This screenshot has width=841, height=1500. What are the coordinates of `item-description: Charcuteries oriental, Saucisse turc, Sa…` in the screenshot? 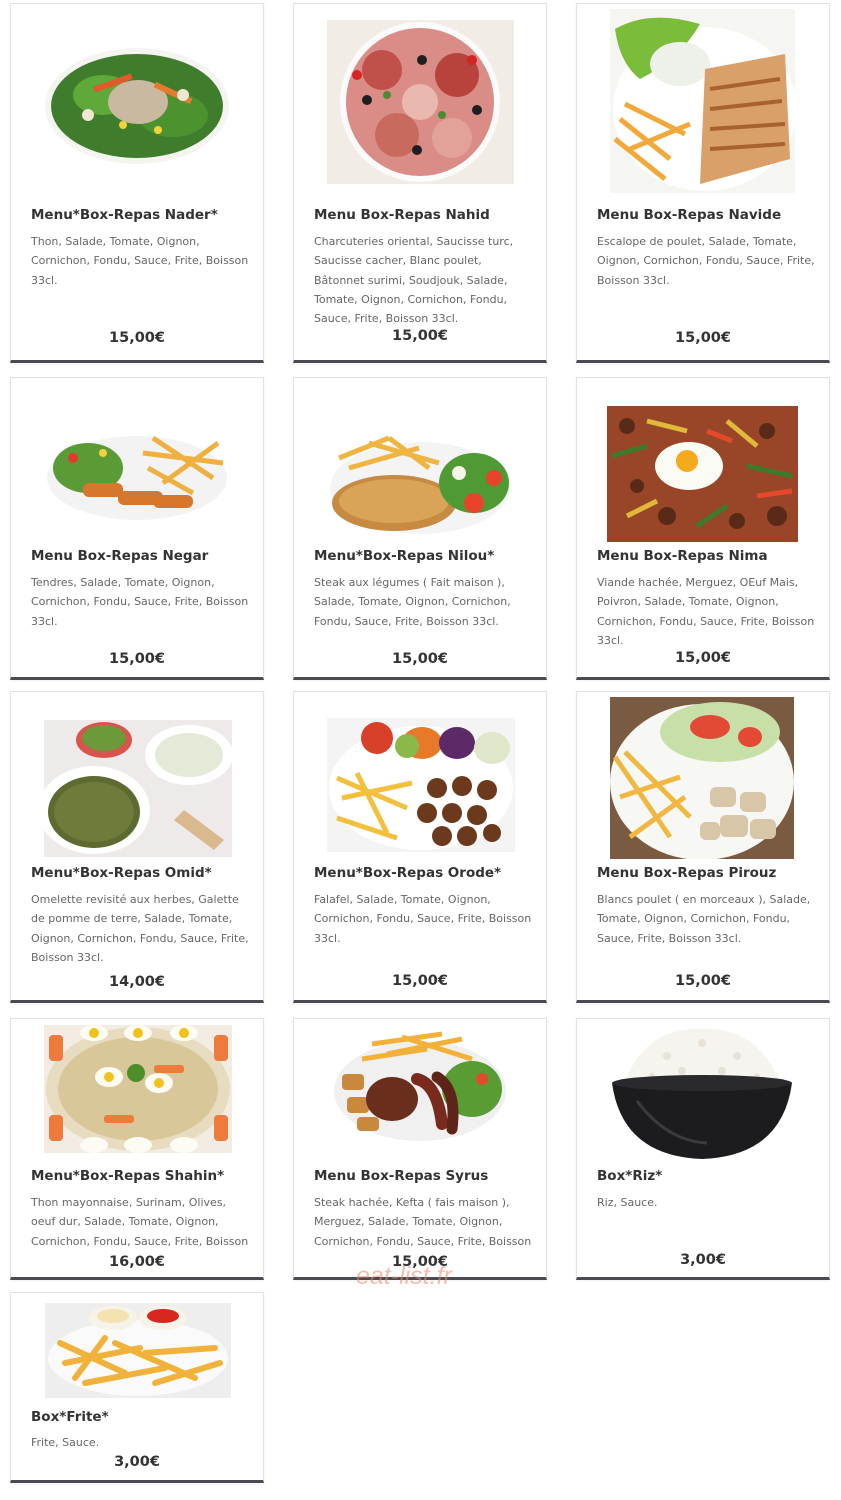 It's located at (414, 280).